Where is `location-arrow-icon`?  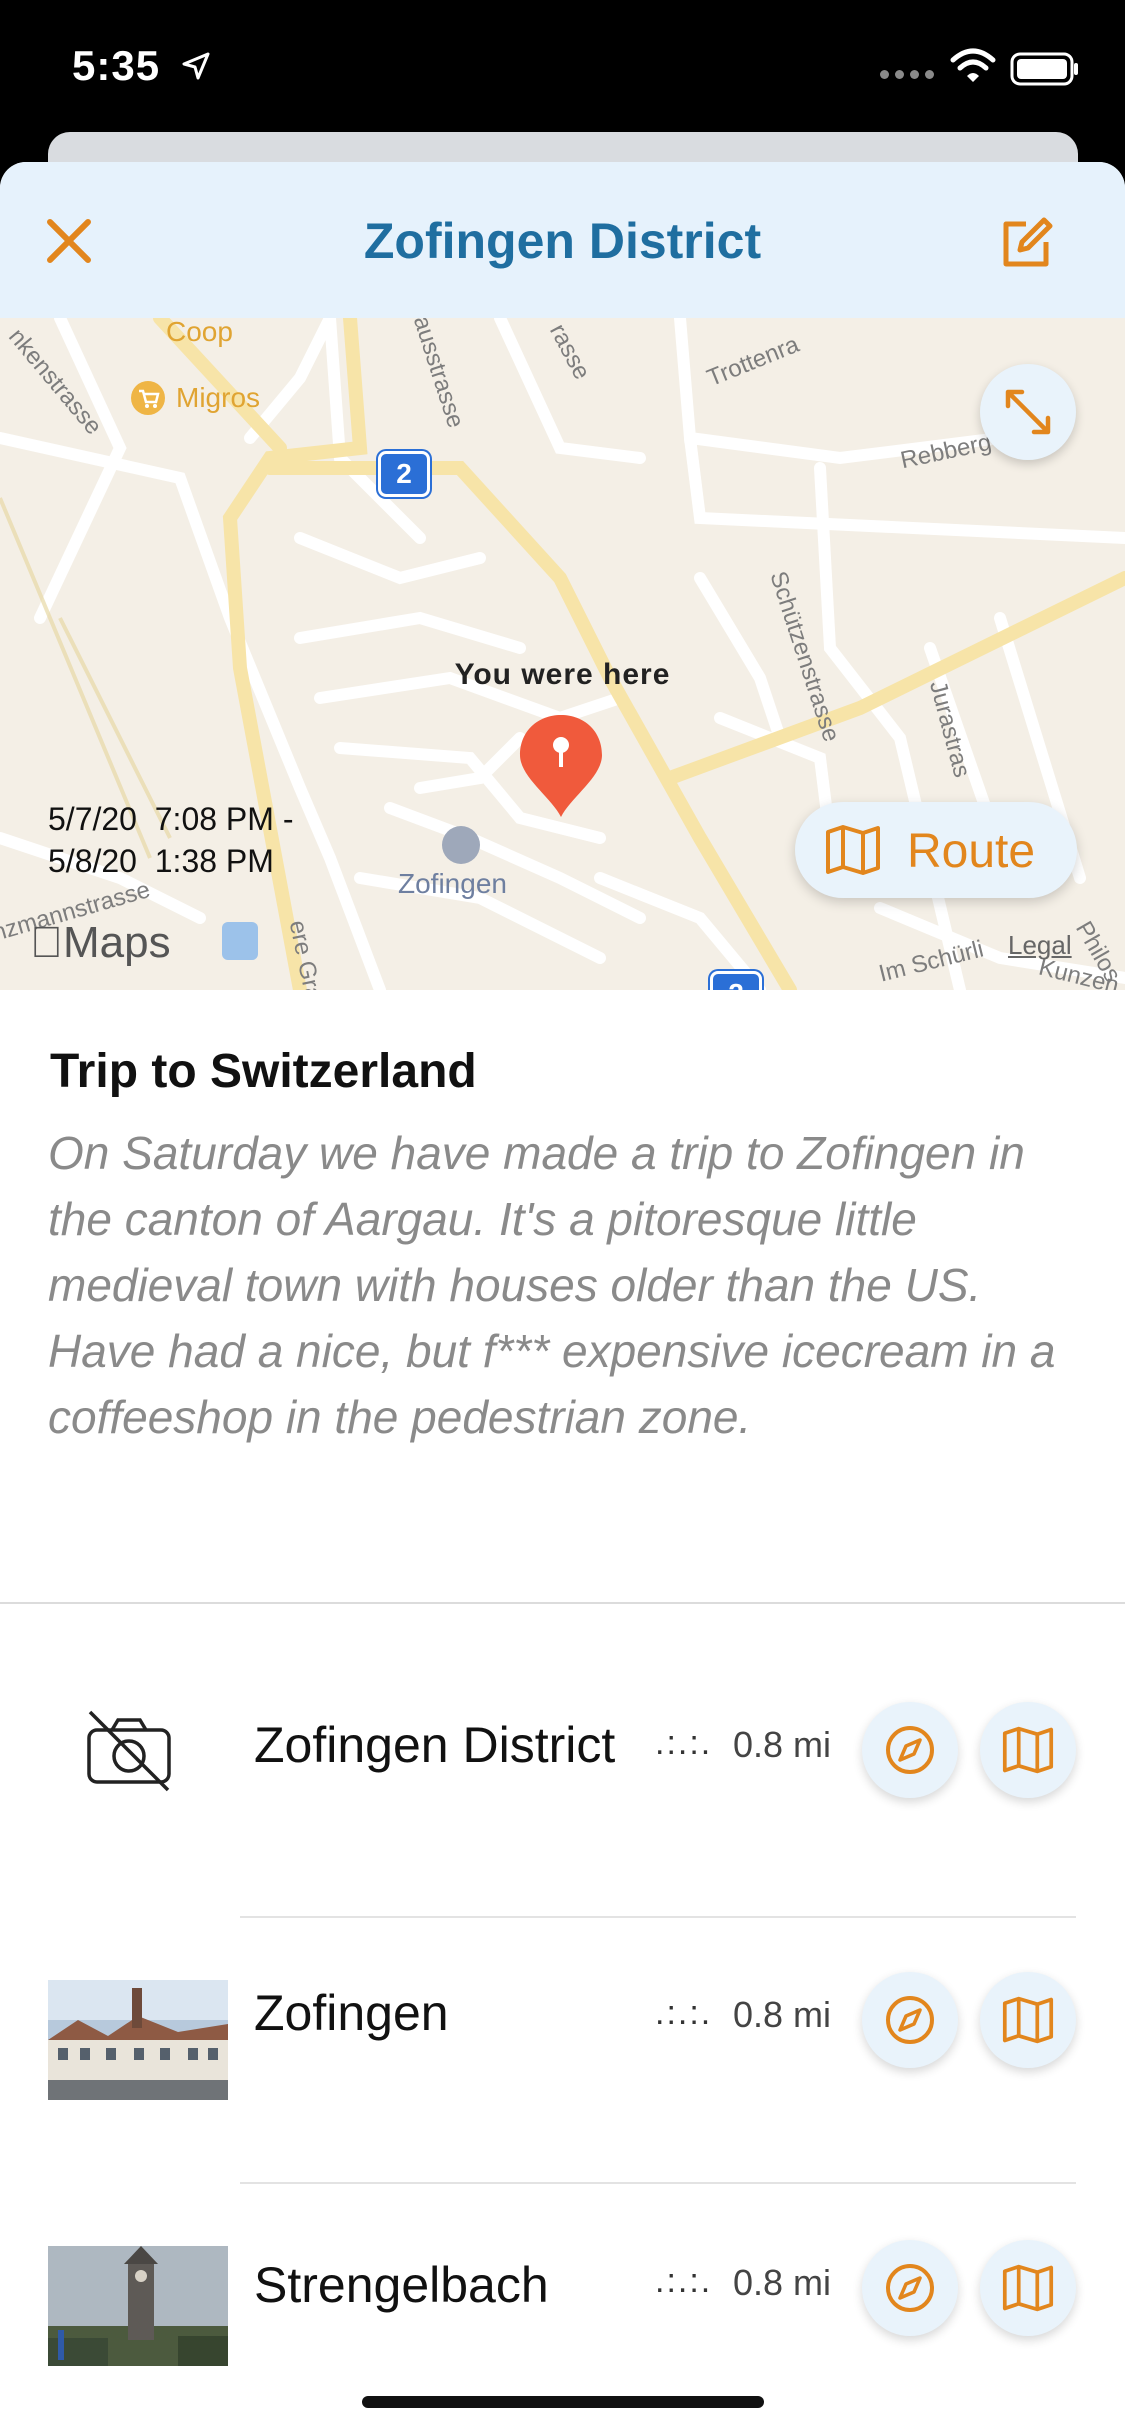 location-arrow-icon is located at coordinates (196, 66).